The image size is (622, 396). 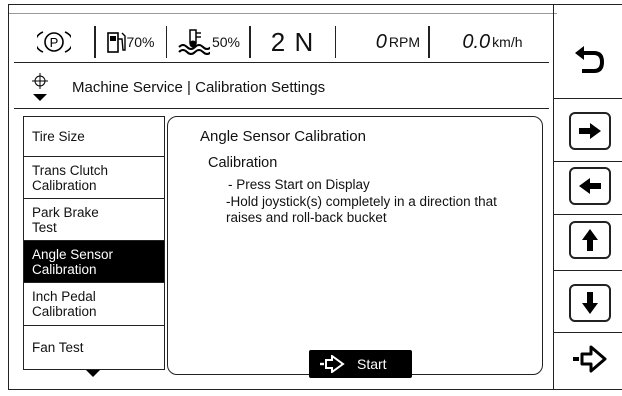 What do you see at coordinates (117, 42) in the screenshot?
I see `fuel-pump-icon` at bounding box center [117, 42].